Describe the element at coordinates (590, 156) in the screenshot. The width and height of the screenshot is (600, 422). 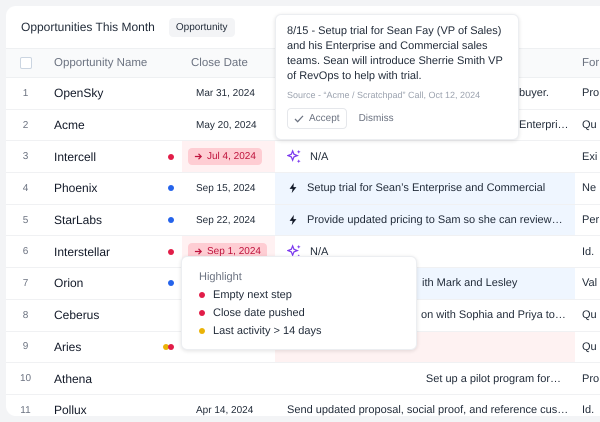
I see `forecast-text: Exi` at that location.